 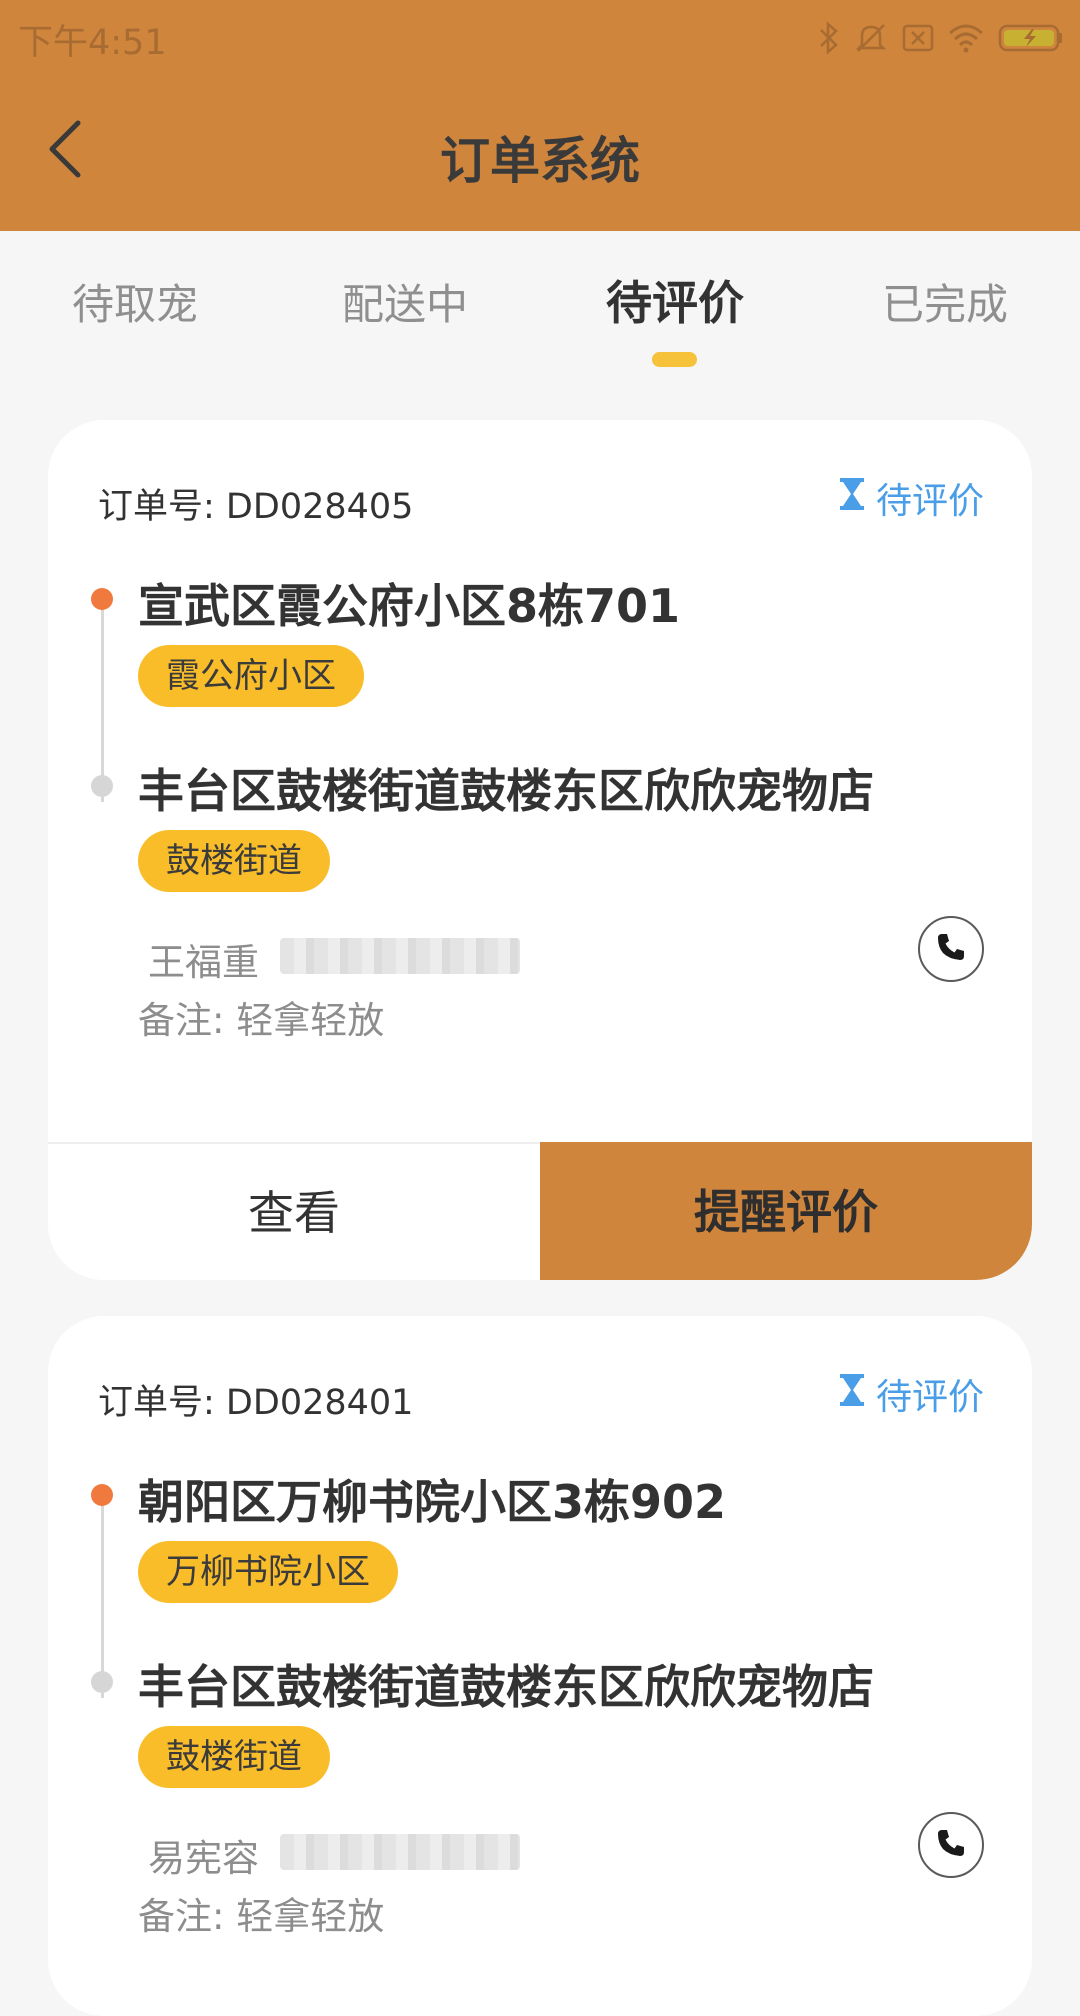 What do you see at coordinates (675, 300) in the screenshot?
I see `tab-pending-review: 待评价` at bounding box center [675, 300].